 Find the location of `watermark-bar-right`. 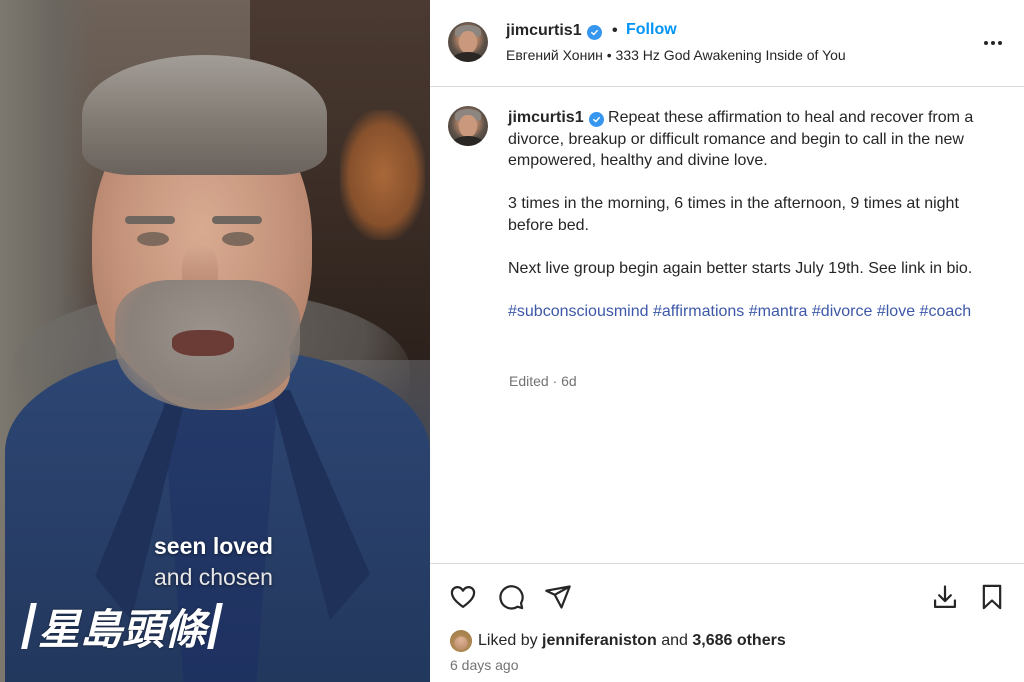

watermark-bar-right is located at coordinates (215, 626).